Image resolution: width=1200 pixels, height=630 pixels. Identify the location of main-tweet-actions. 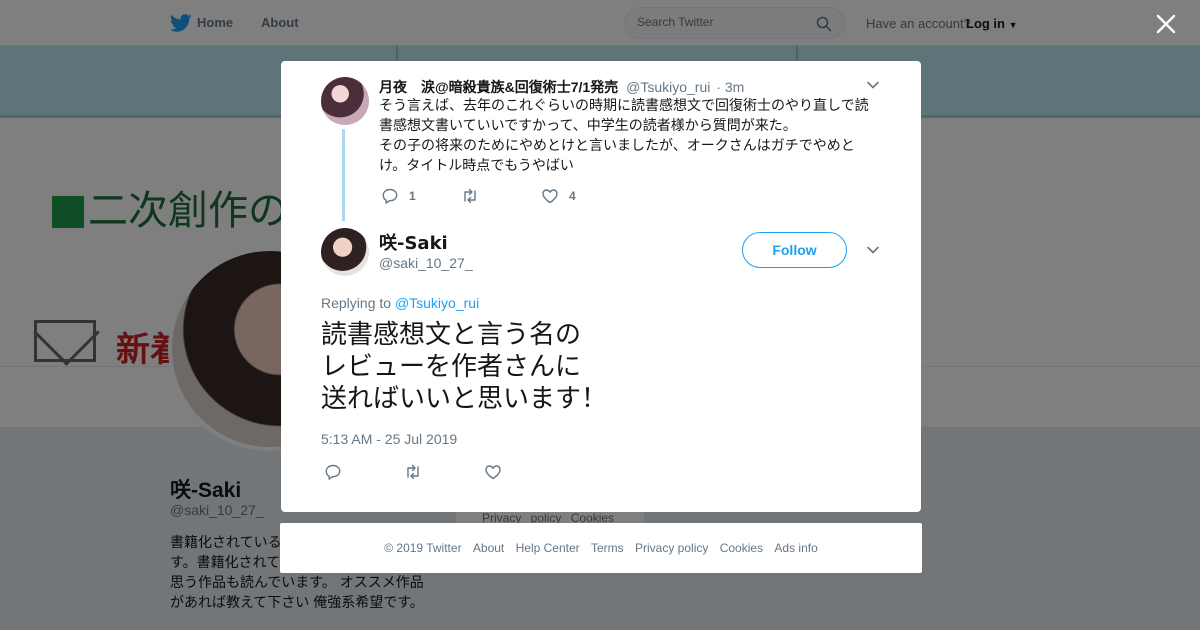
(444, 472).